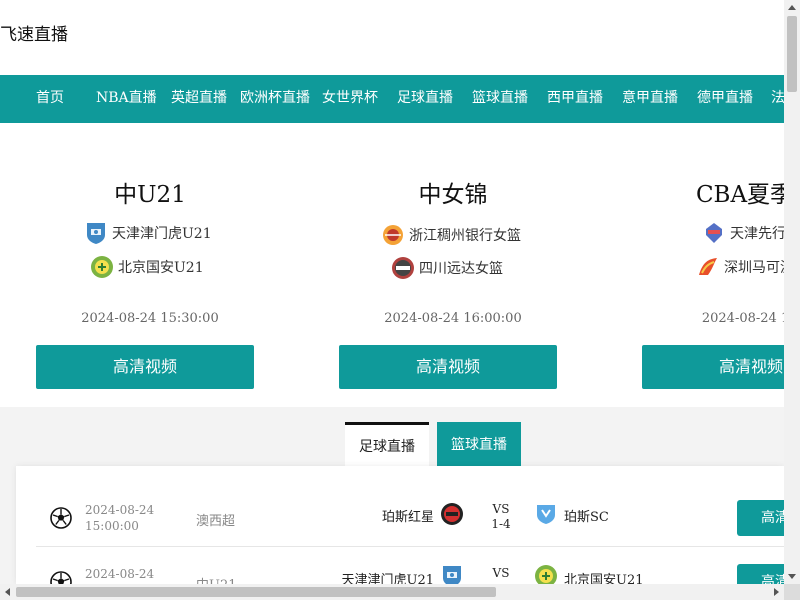 The height and width of the screenshot is (600, 800). I want to click on nav-item-premier-league: 英超直播, so click(199, 99).